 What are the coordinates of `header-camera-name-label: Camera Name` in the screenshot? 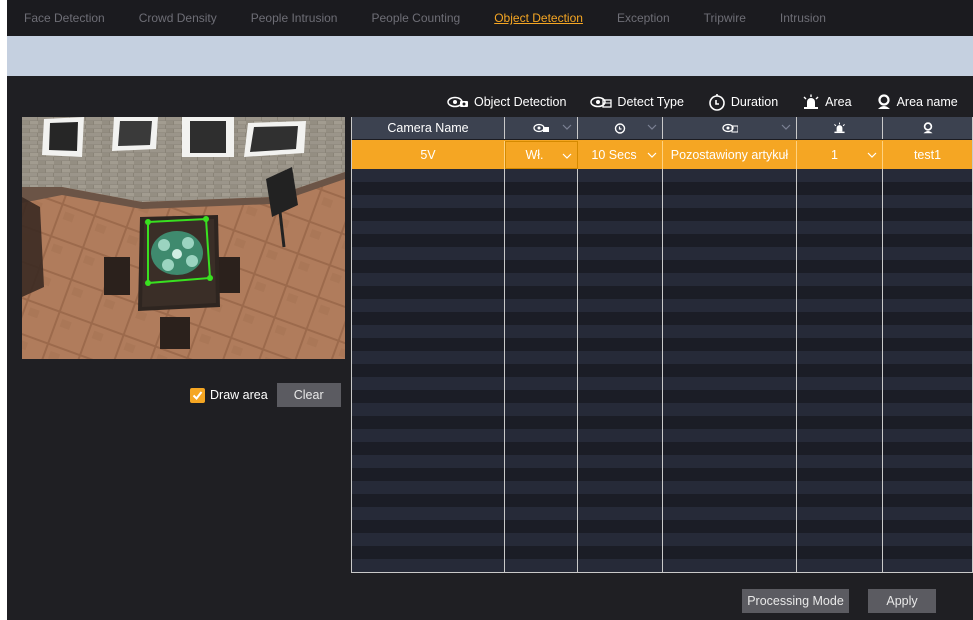 It's located at (428, 128).